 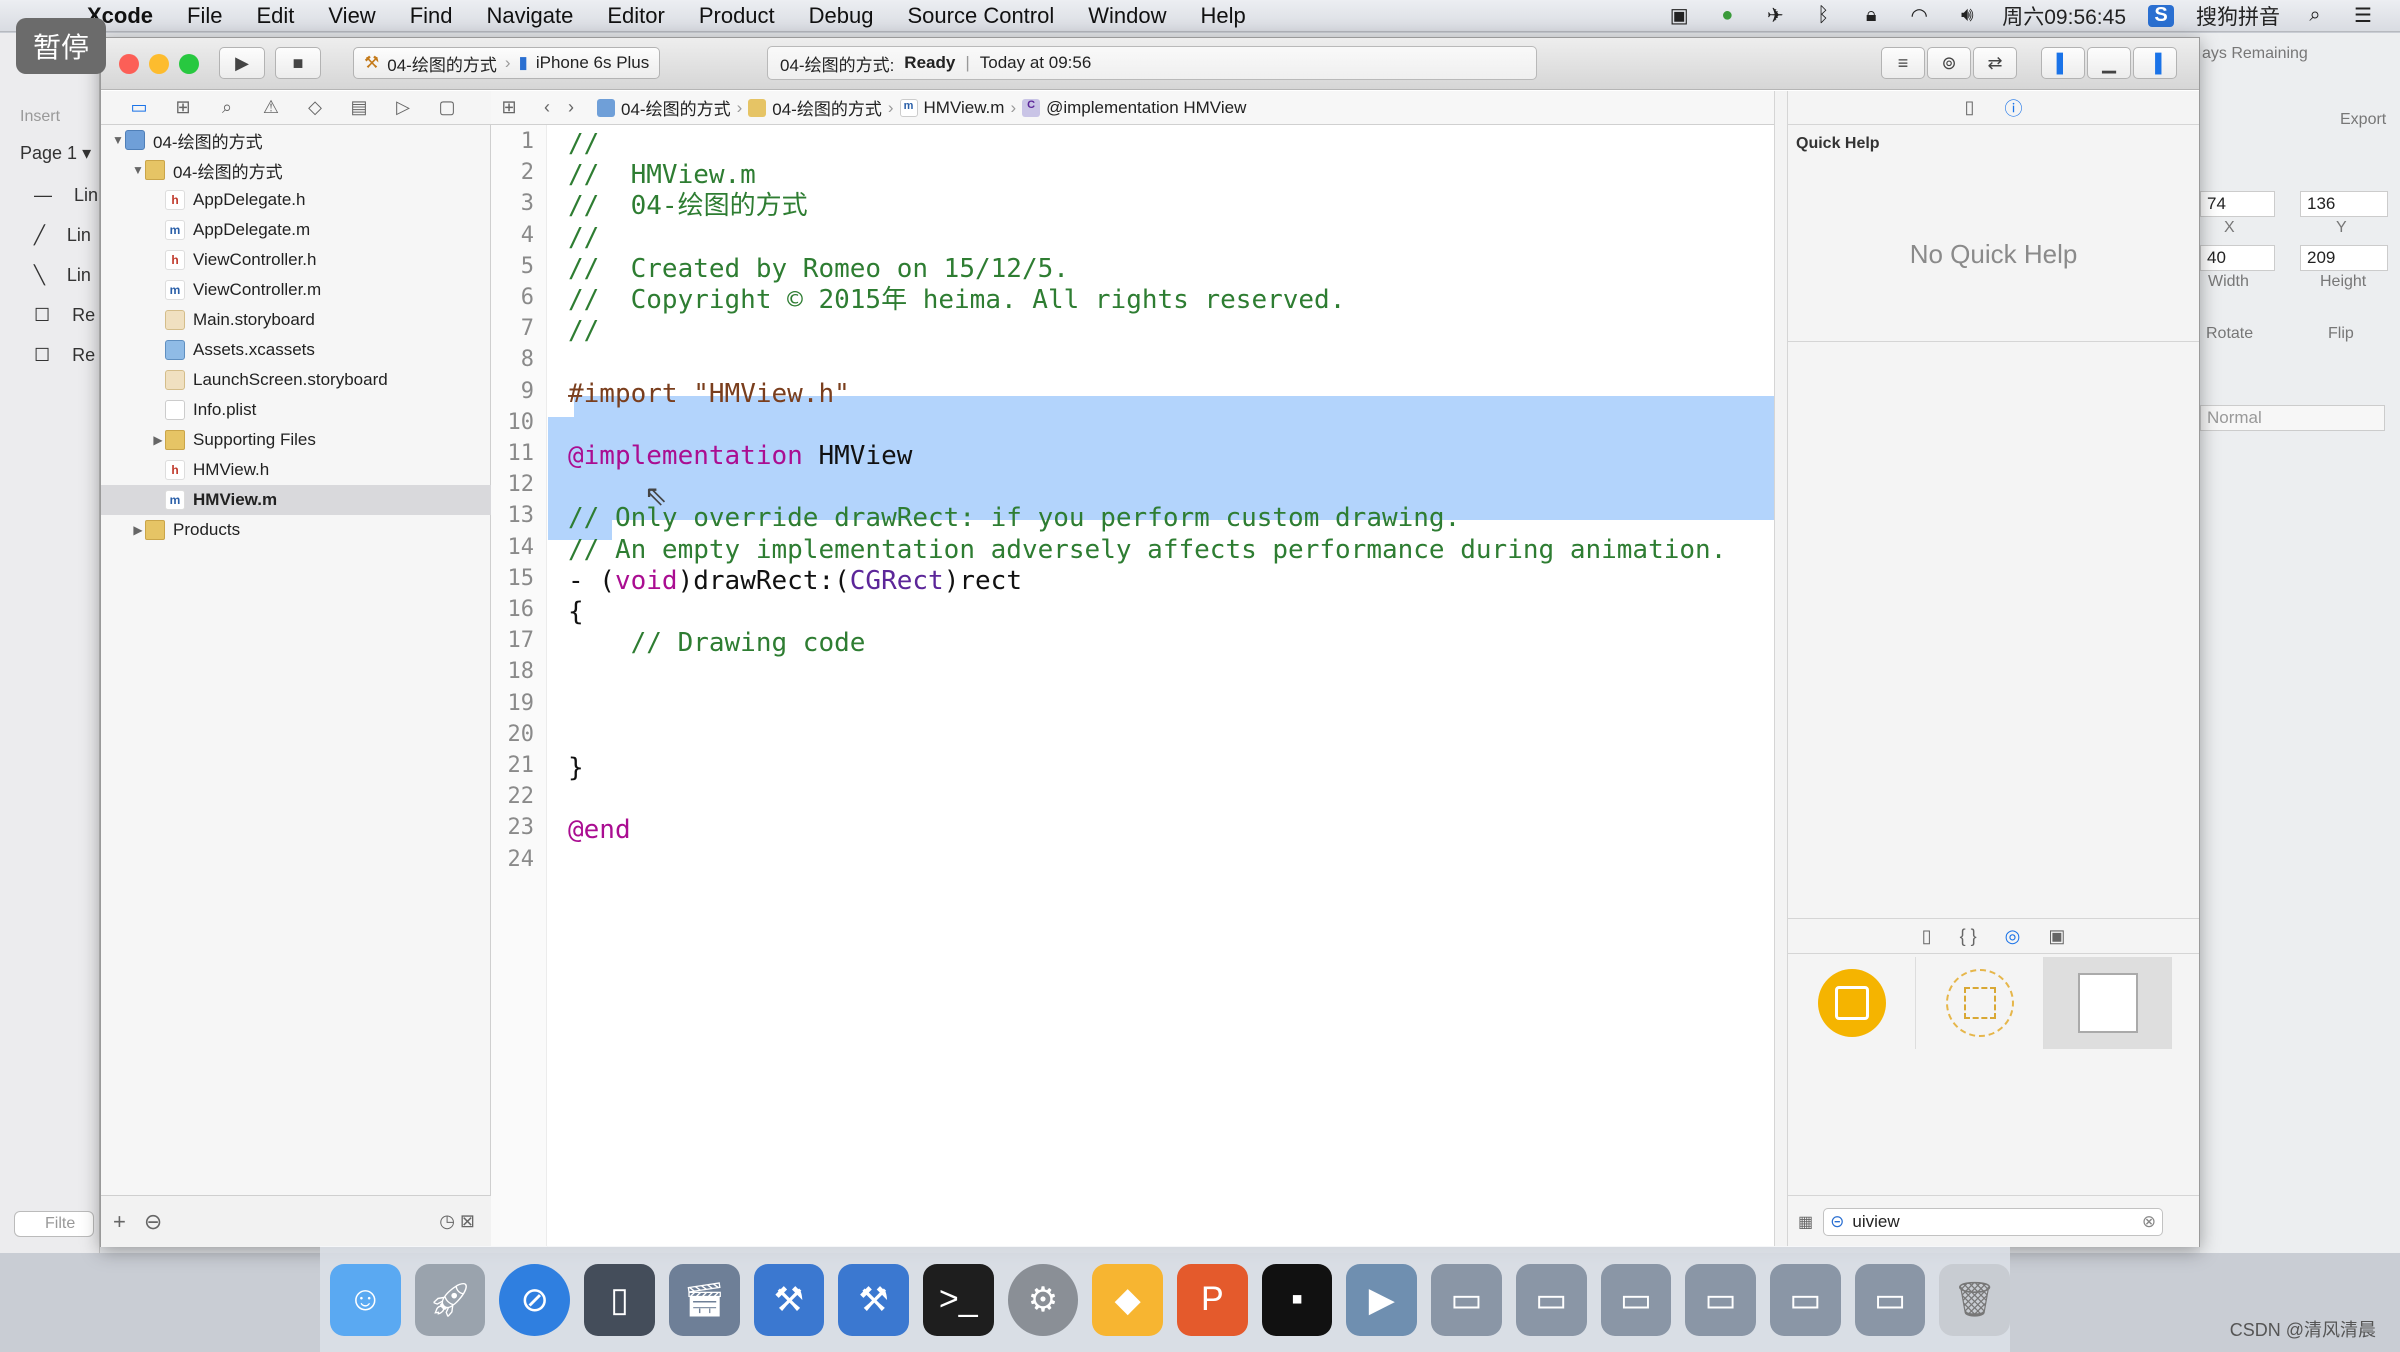 What do you see at coordinates (2149, 1222) in the screenshot?
I see `clear-icon: ⊗` at bounding box center [2149, 1222].